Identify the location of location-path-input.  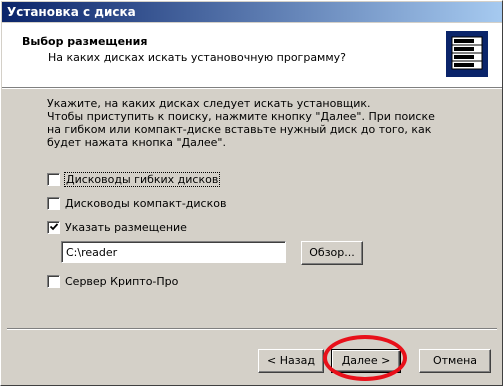
(173, 252).